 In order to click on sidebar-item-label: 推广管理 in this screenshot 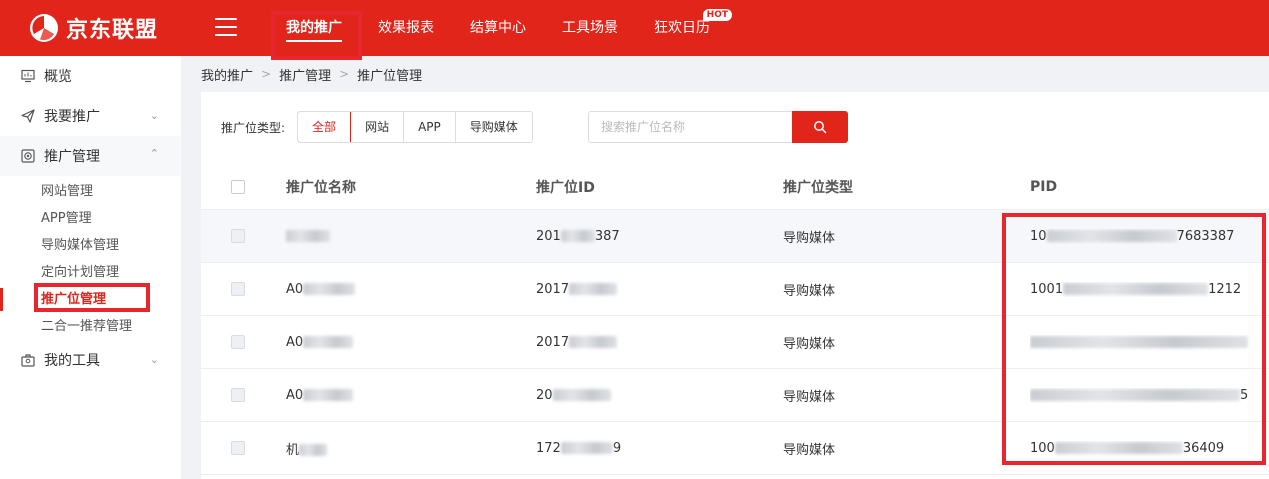, I will do `click(72, 157)`.